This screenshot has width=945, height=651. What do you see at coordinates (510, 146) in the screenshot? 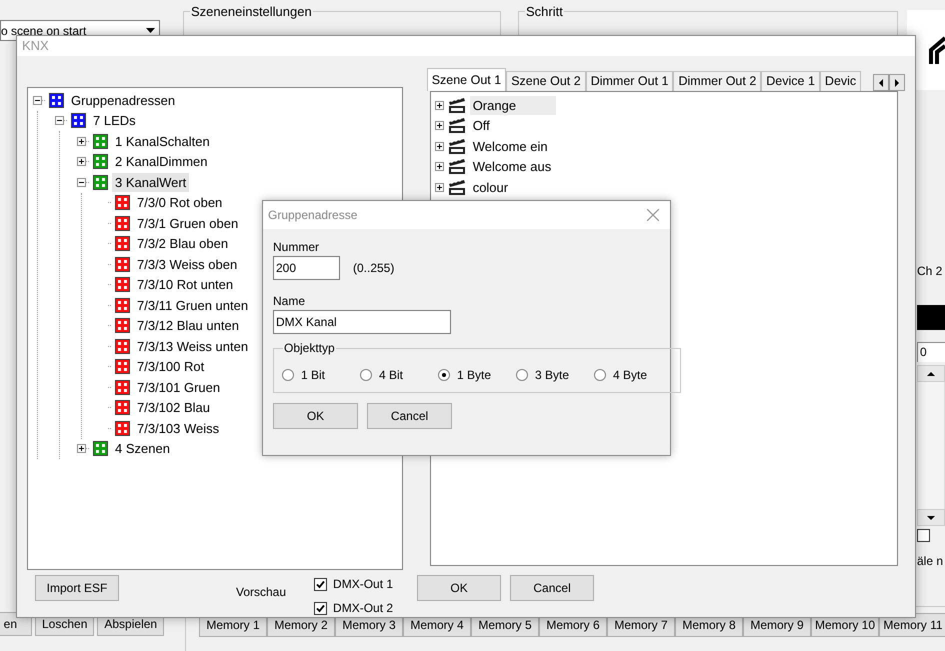
I see `scene-item: Welcome ein` at bounding box center [510, 146].